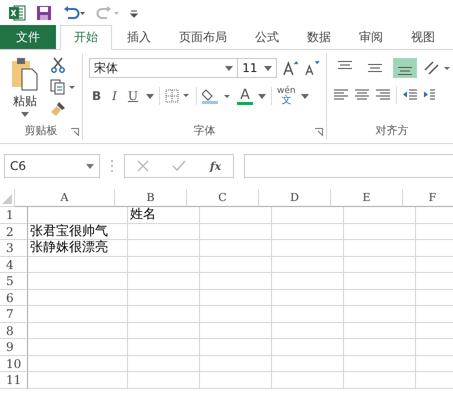 The image size is (453, 413). What do you see at coordinates (383, 95) in the screenshot?
I see `align-right-icon` at bounding box center [383, 95].